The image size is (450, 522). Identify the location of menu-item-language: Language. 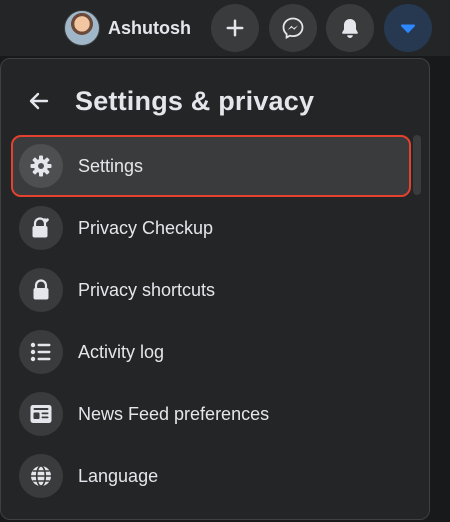
(211, 476).